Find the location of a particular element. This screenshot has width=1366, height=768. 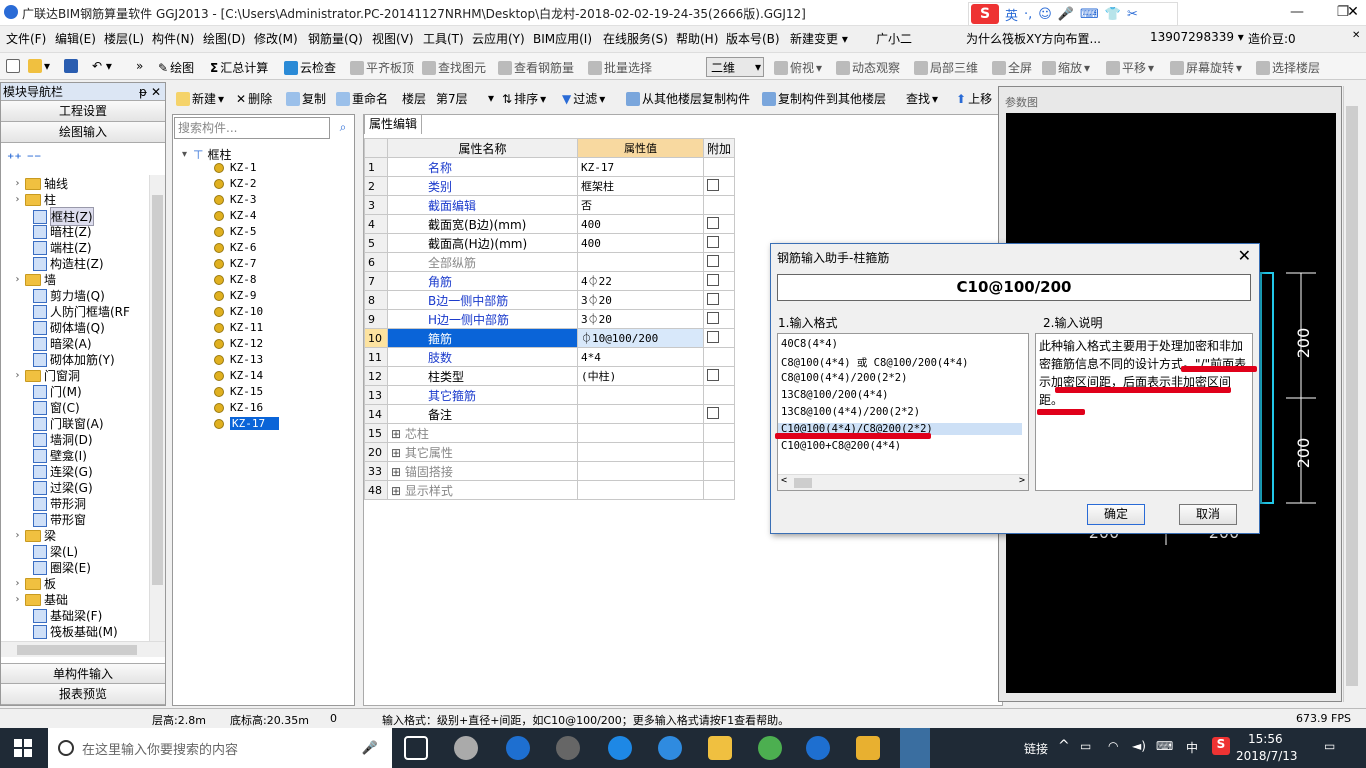

menu-floor: 楼层(L) is located at coordinates (124, 38).